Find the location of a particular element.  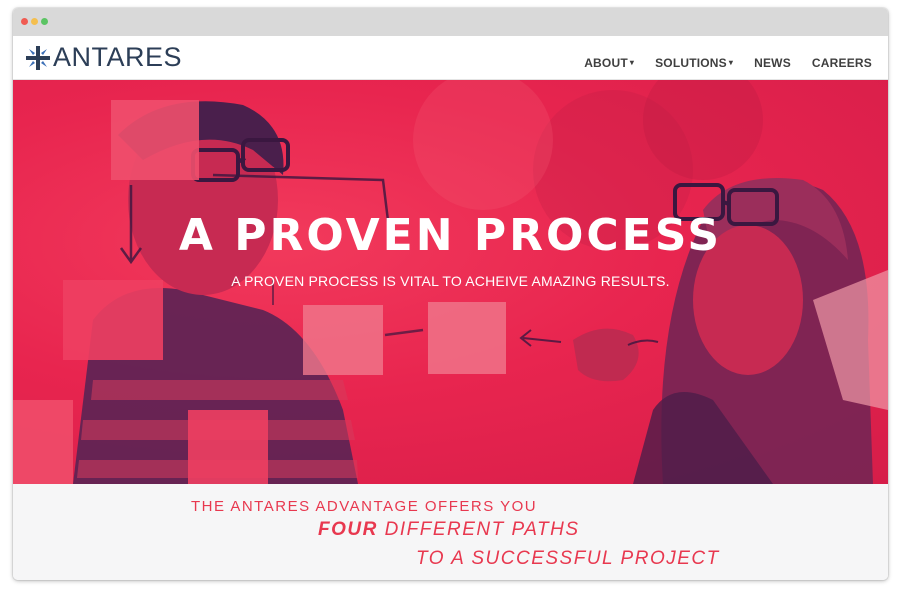

advantage-paths: FOUR DIFFERENT PATHS is located at coordinates (449, 530).